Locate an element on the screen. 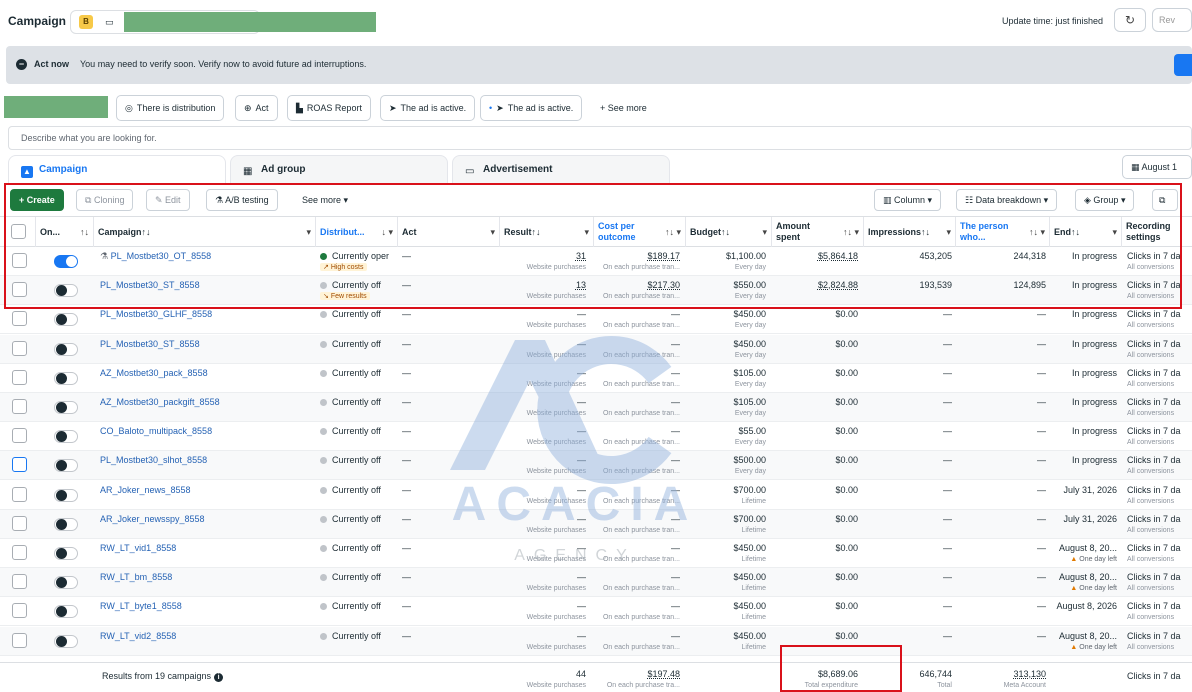 This screenshot has height=692, width=1192. column-button: ▥ Column ▾ is located at coordinates (908, 200).